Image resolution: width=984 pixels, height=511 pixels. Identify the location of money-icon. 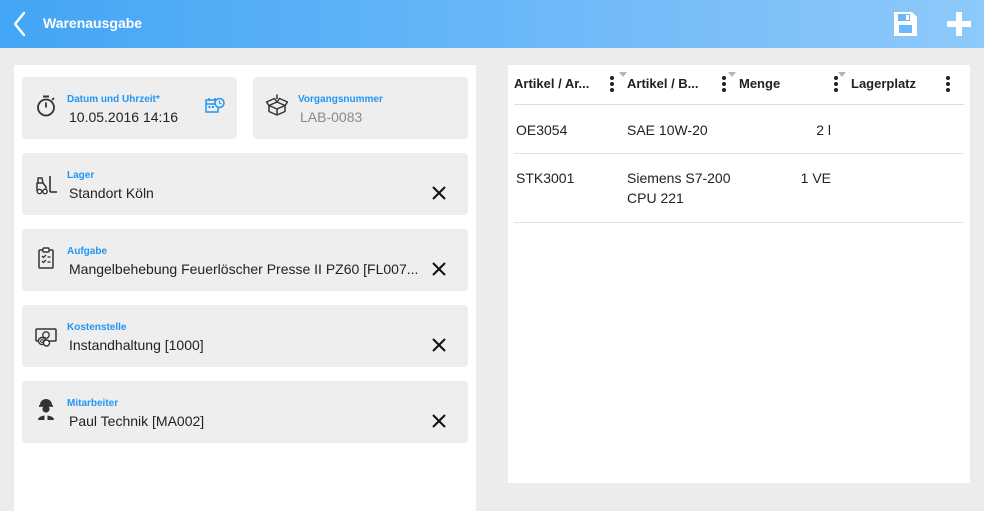
(46, 337).